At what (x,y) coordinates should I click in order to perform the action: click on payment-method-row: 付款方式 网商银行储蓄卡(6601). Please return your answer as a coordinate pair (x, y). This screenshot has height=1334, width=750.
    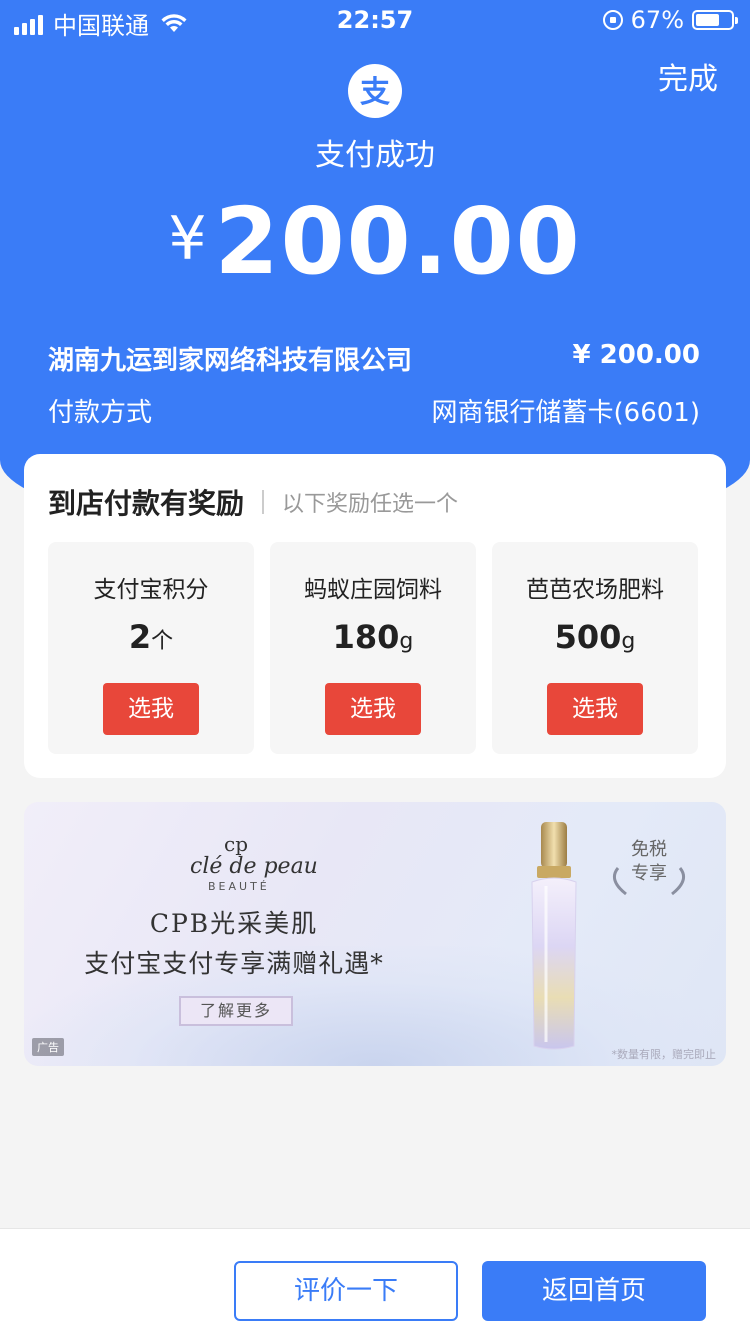
    Looking at the image, I should click on (374, 410).